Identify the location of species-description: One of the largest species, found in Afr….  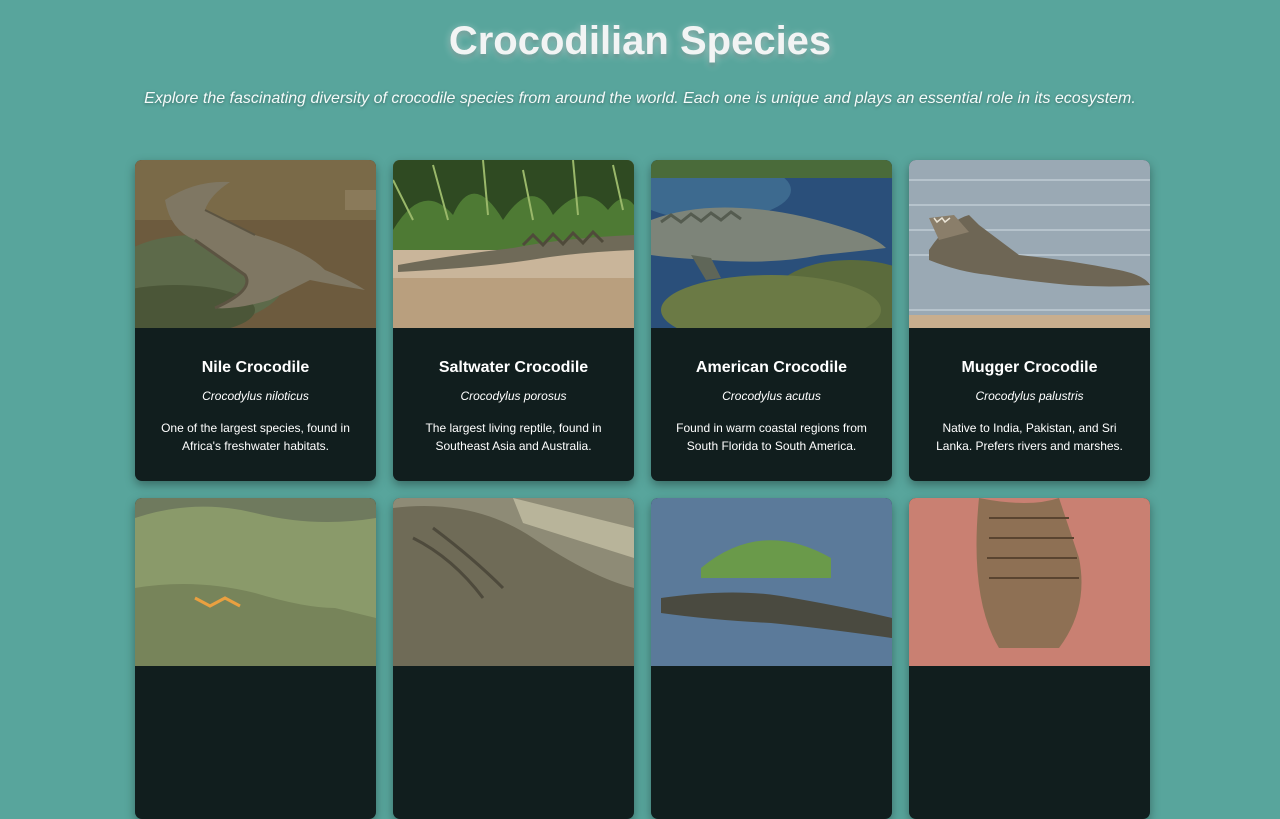
(255, 437).